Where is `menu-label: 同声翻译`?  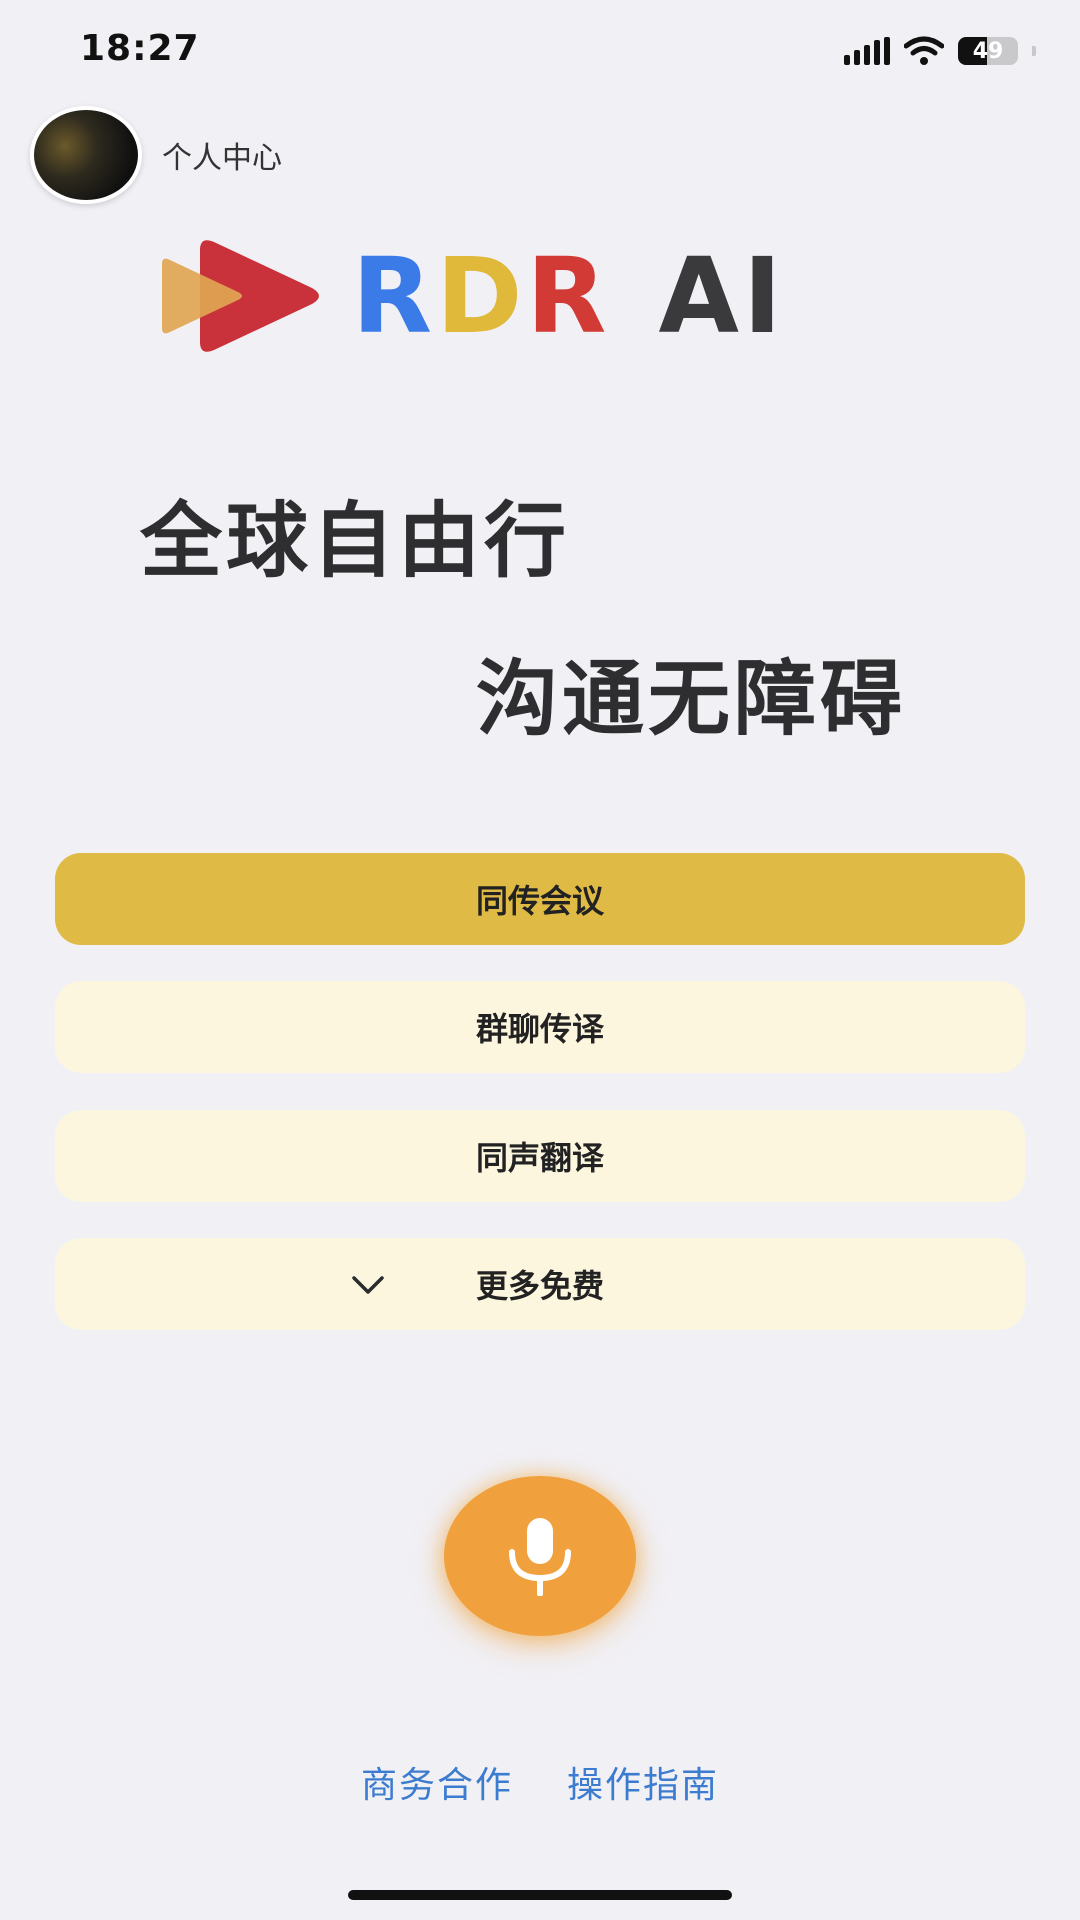
menu-label: 同声翻译 is located at coordinates (539, 1158).